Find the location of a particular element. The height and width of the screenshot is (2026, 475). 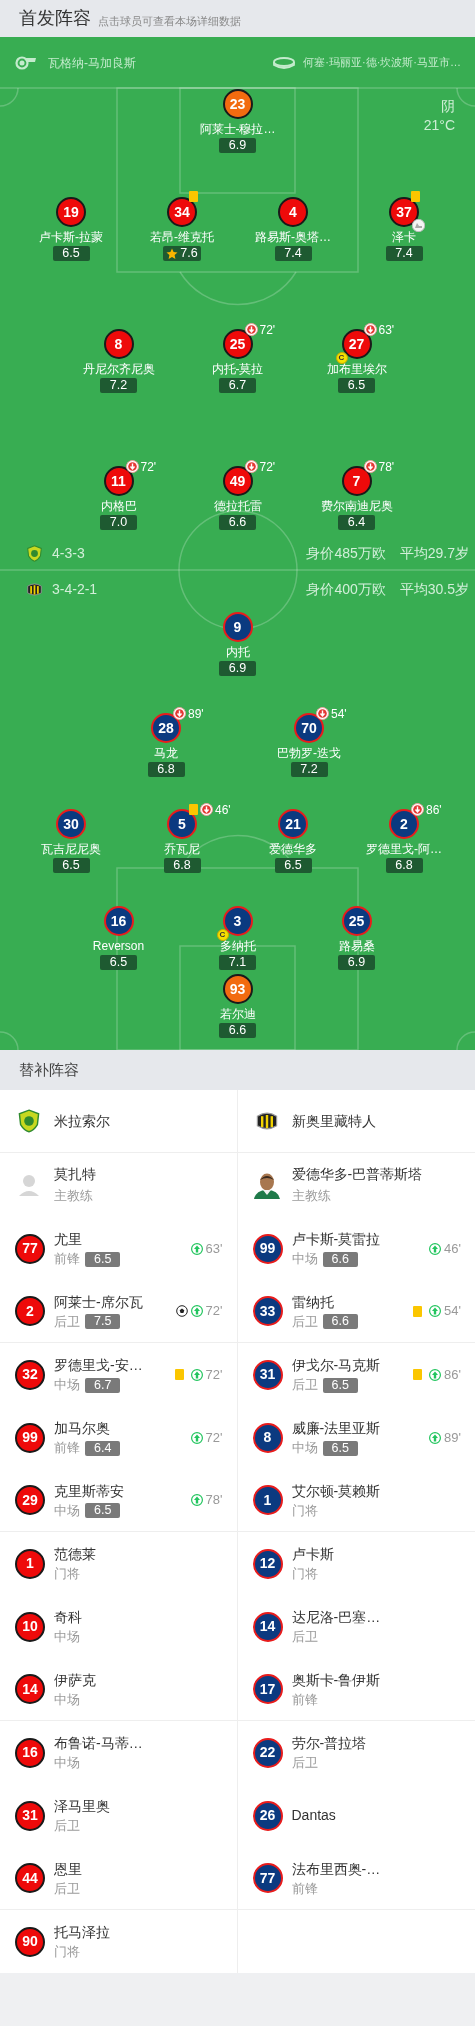

shirt-number: 32 is located at coordinates (30, 1374).